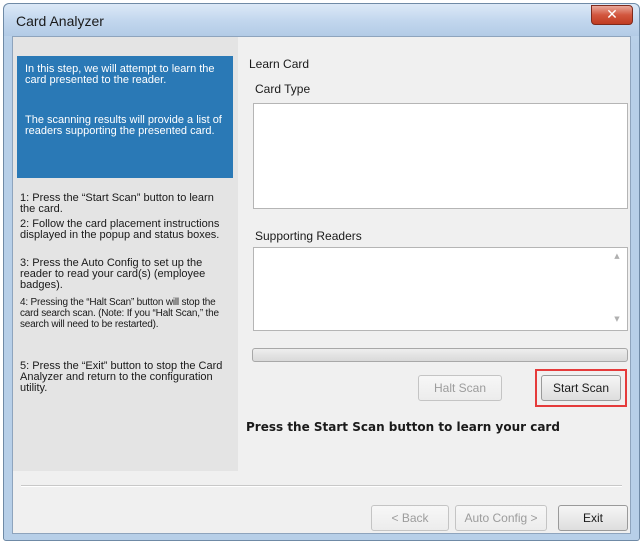 This screenshot has width=644, height=544. I want to click on back-button: < Back, so click(410, 518).